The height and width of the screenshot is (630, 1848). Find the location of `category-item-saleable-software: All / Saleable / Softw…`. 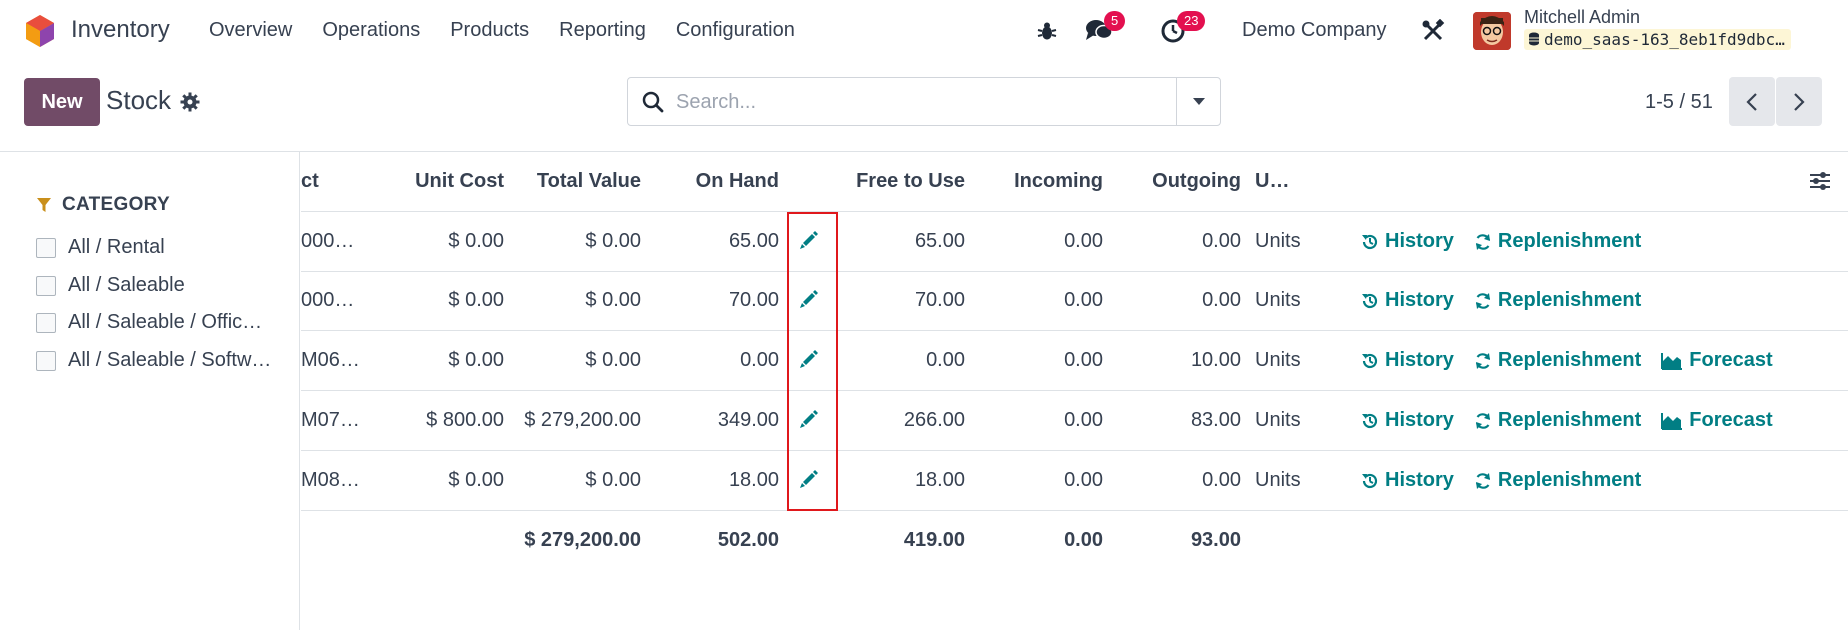

category-item-saleable-software: All / Saleable / Softw… is located at coordinates (166, 360).